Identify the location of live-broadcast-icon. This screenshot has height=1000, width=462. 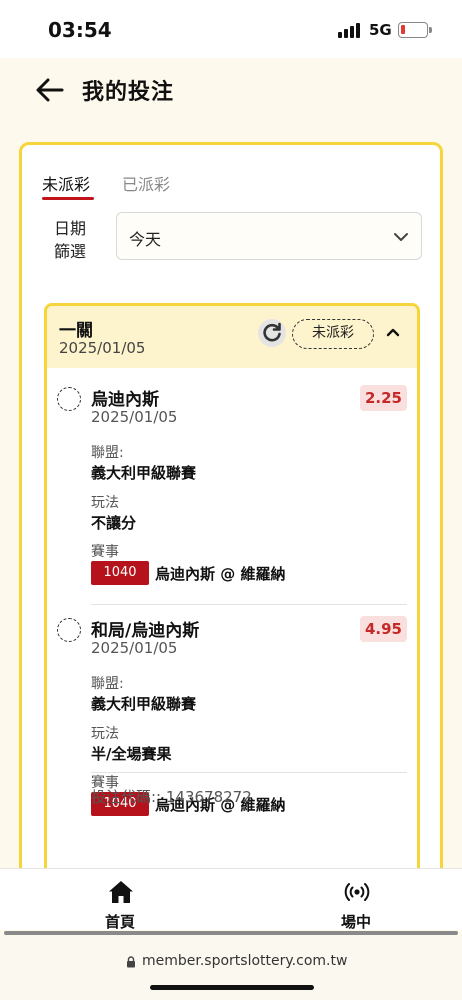
(357, 892).